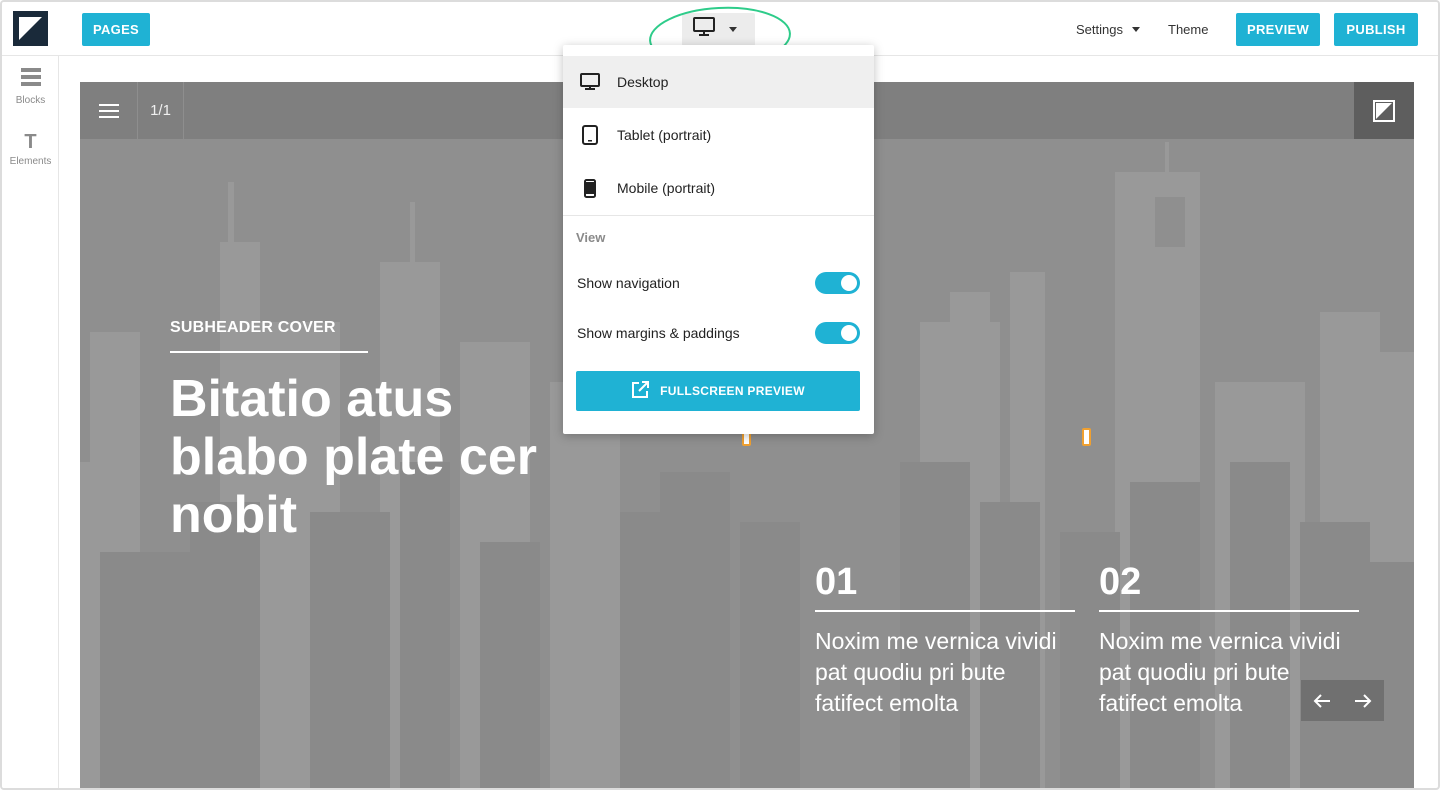 The image size is (1440, 790). I want to click on device-switcher, so click(718, 29).